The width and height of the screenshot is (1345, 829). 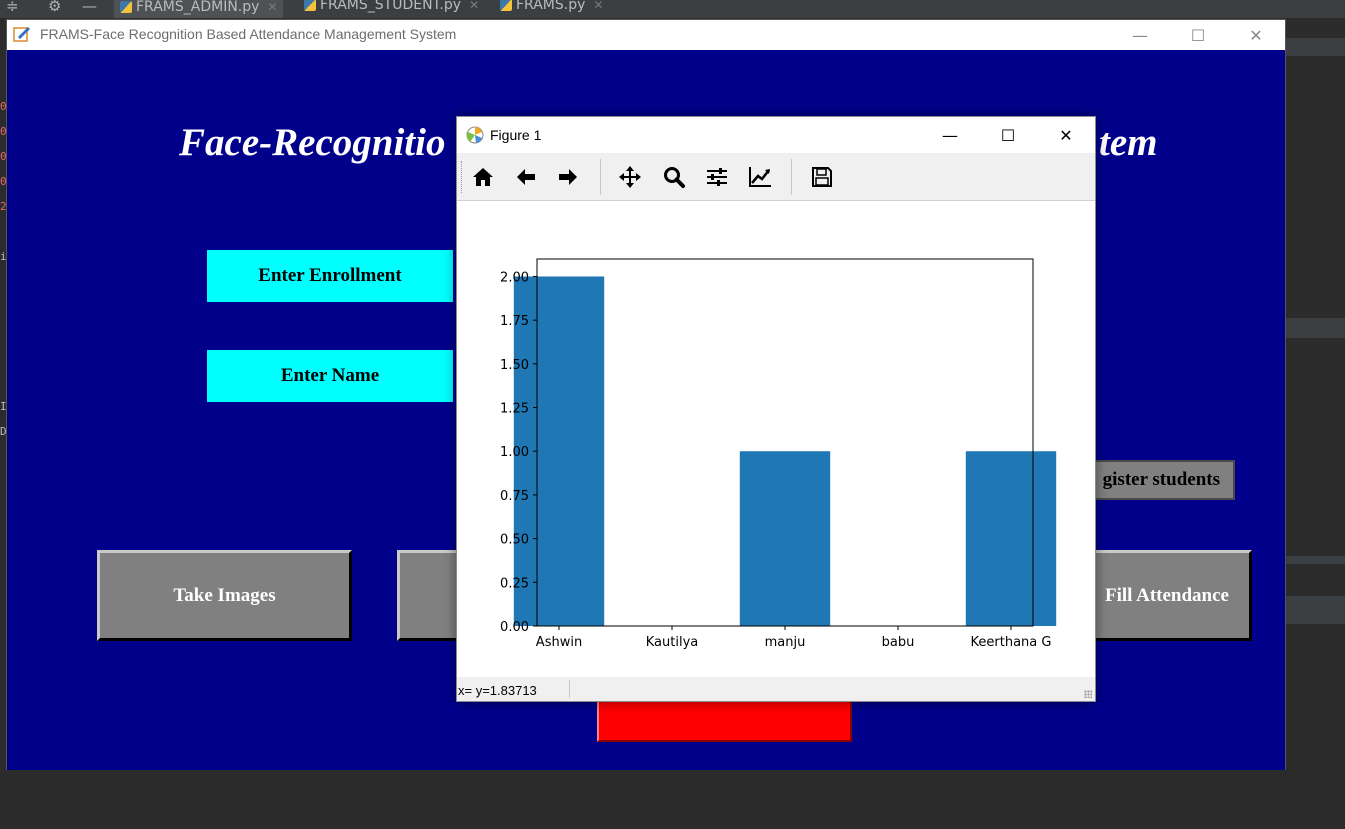 I want to click on maximize-icon: ☐, so click(x=1198, y=35).